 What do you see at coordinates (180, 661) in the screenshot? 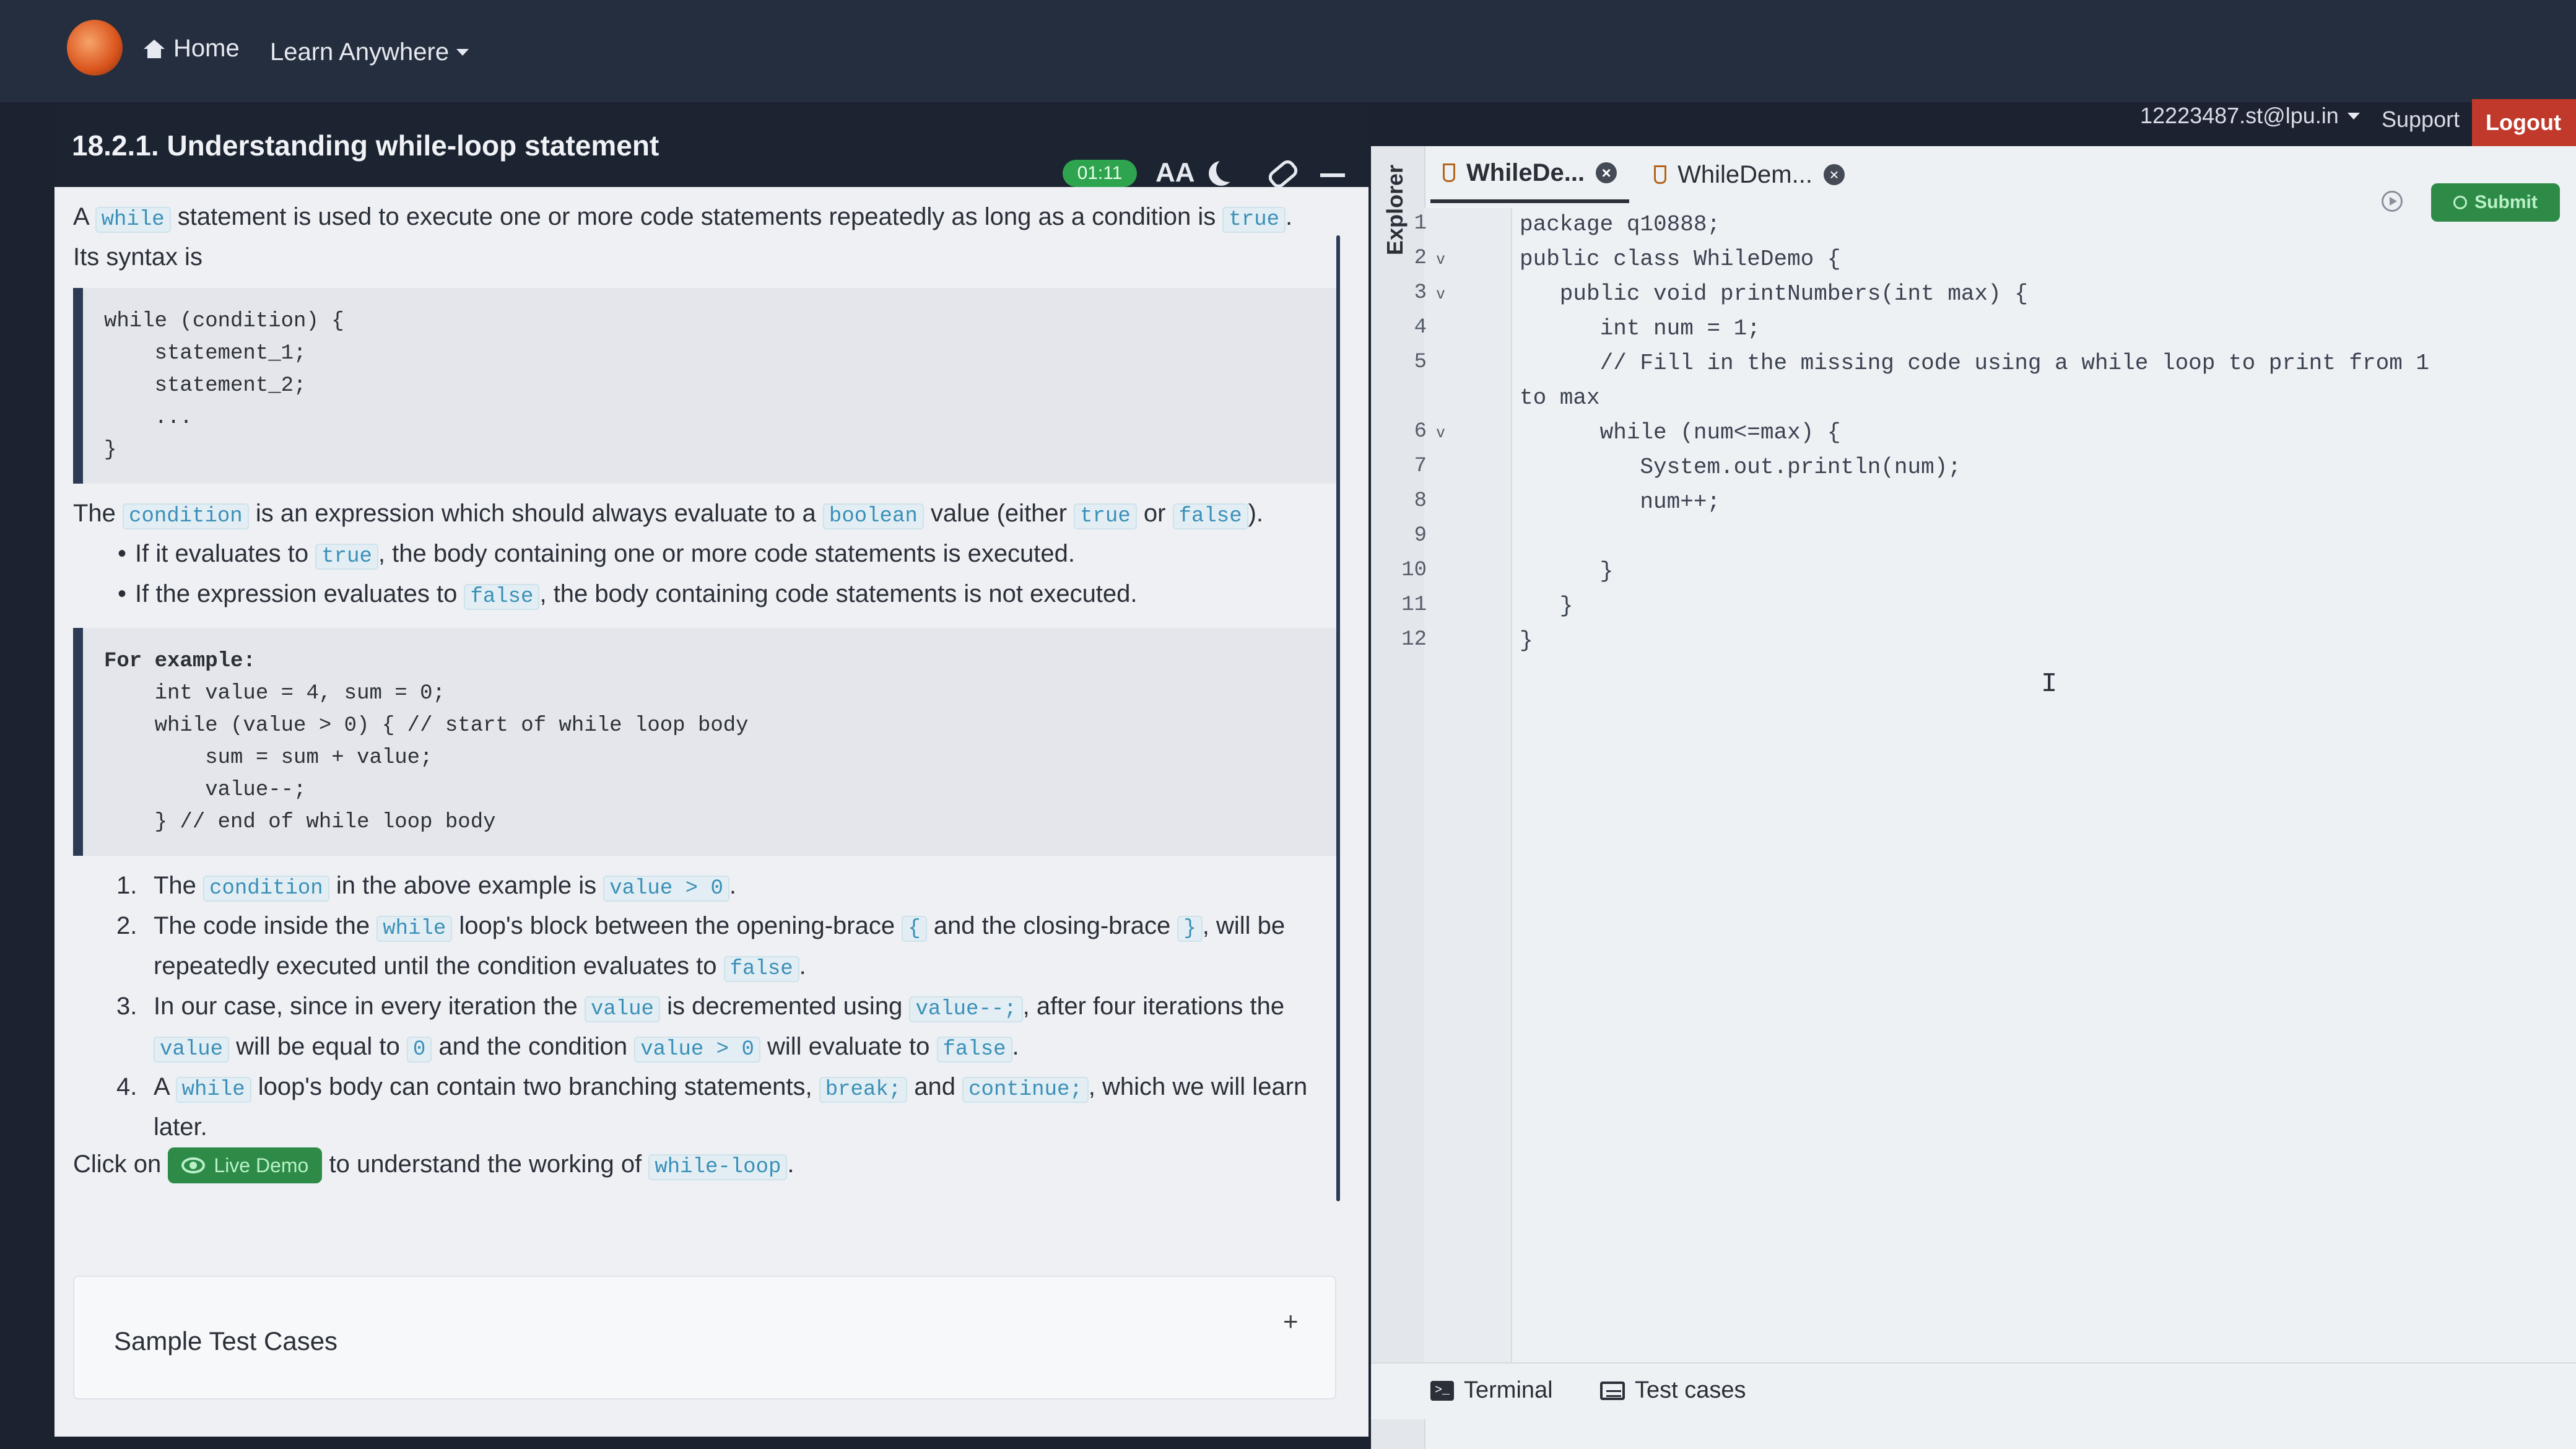
I see `code-line: For example:` at bounding box center [180, 661].